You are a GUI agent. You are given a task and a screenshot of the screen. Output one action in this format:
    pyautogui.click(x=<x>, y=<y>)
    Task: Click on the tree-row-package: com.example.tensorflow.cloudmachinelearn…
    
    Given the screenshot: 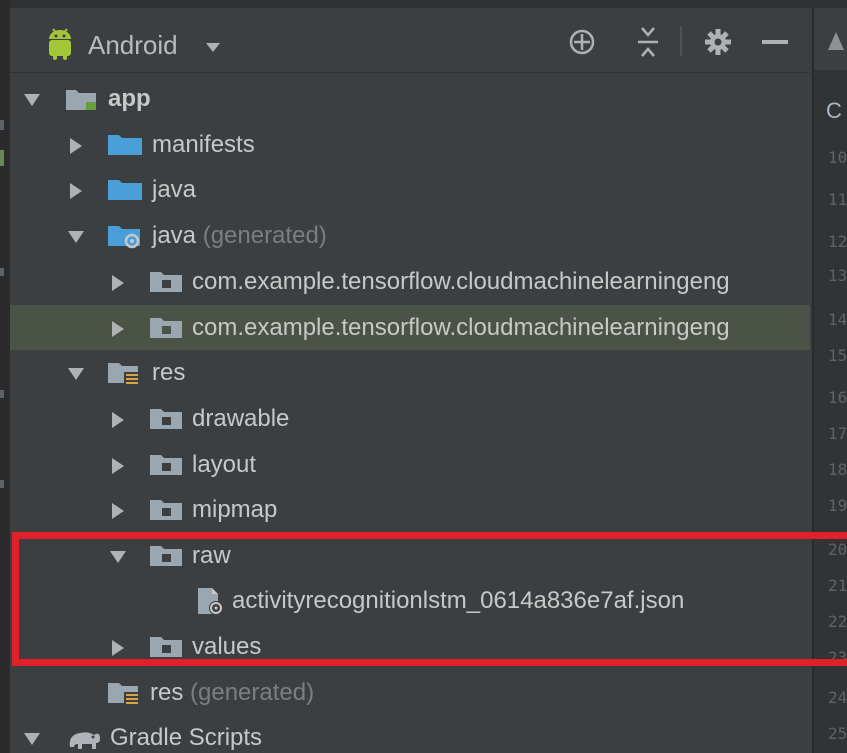 What is the action you would take?
    pyautogui.click(x=410, y=281)
    